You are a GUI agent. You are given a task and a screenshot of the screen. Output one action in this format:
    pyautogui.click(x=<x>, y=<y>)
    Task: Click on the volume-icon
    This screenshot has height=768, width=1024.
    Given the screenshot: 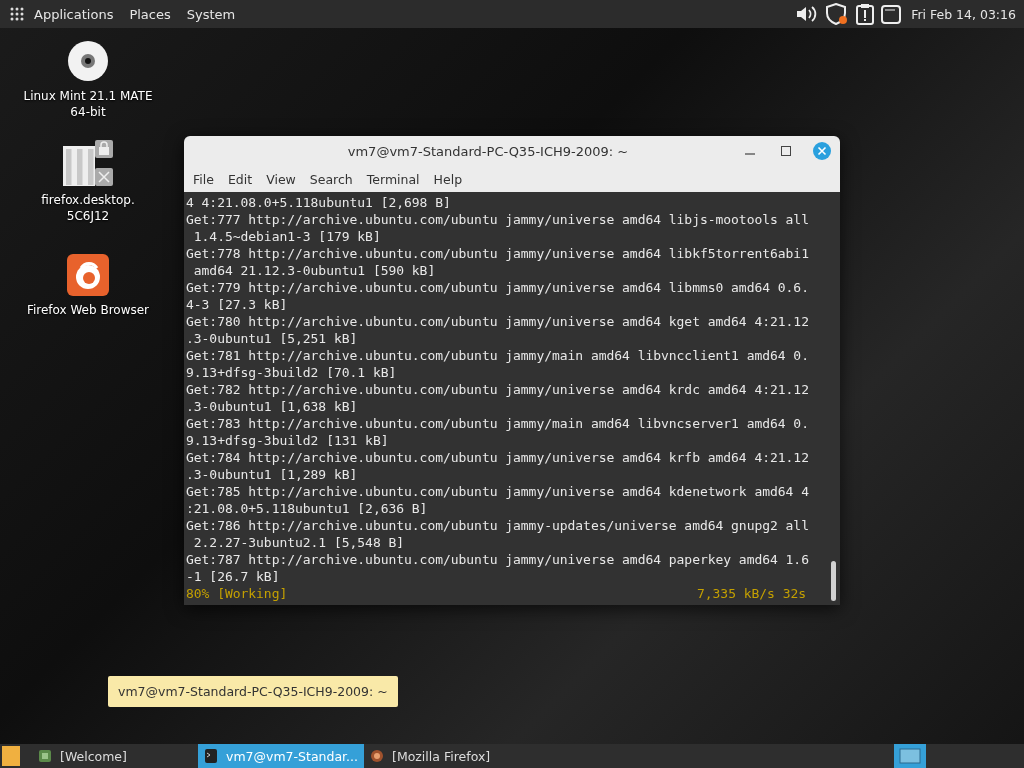 What is the action you would take?
    pyautogui.click(x=806, y=14)
    